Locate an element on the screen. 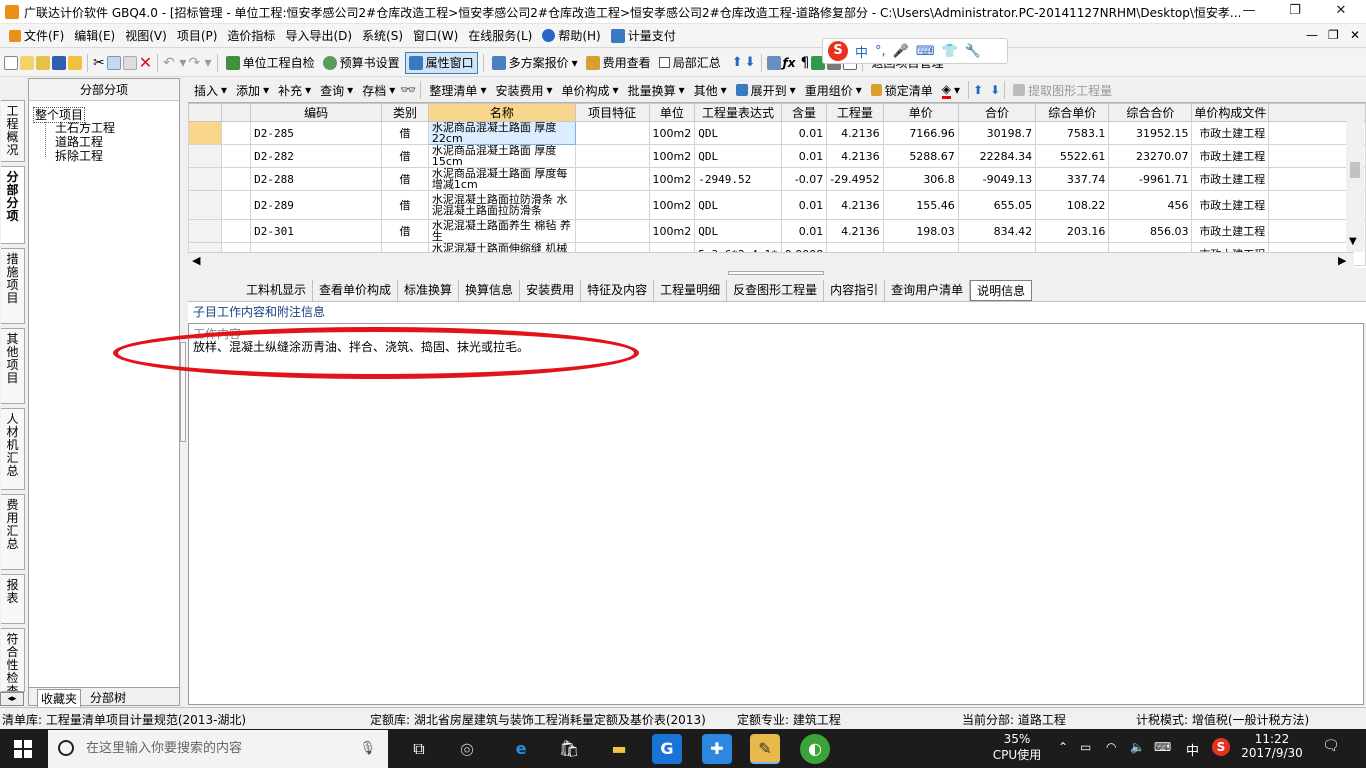 This screenshot has height=768, width=1366. table-cell: 198.03 is located at coordinates (920, 231).